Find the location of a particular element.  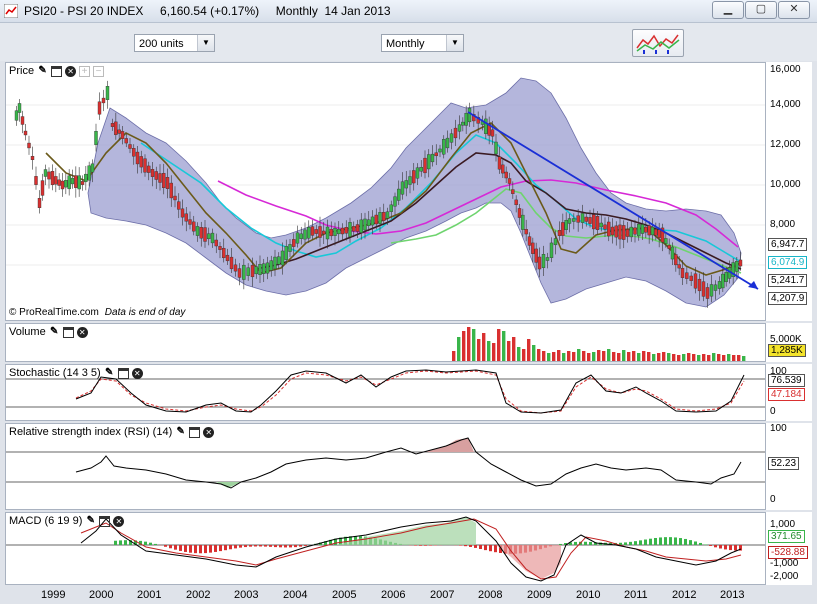

macd-panel: MACD (6 19 9) ✎ ✕ is located at coordinates (385, 548).